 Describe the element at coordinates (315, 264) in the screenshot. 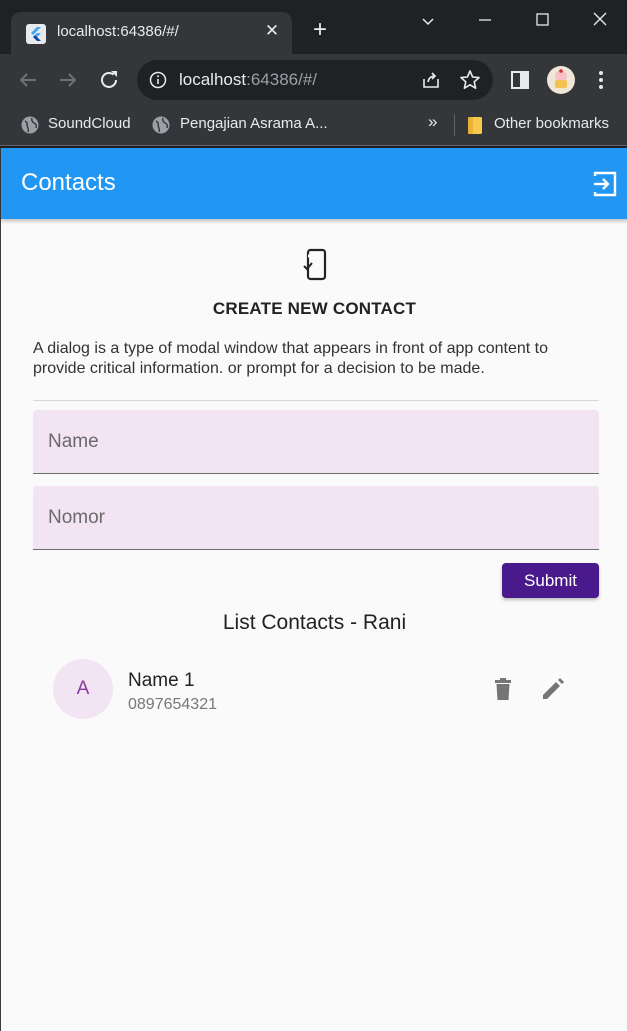

I see `phone-check-icon` at that location.